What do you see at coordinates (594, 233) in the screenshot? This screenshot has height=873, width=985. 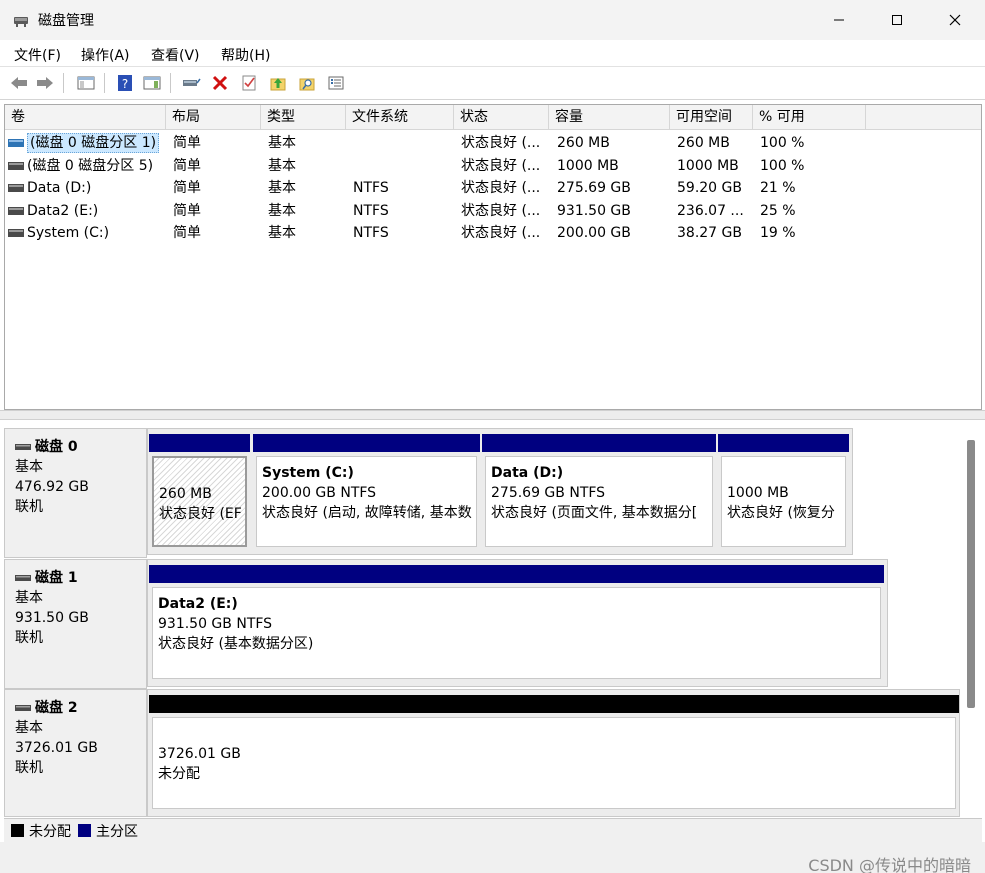 I see `capacity-cell: 200.00 GB` at bounding box center [594, 233].